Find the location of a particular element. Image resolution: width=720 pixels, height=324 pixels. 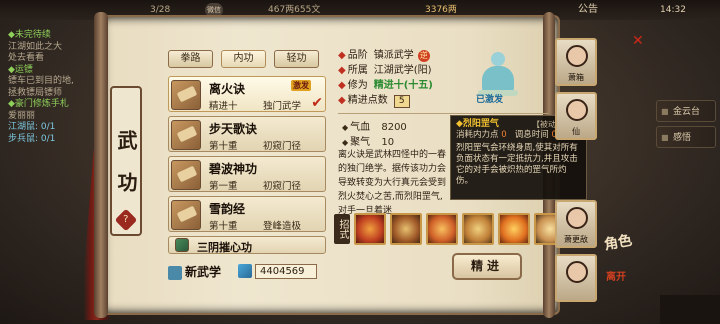

notice-button: 公告 is located at coordinates (588, 10).